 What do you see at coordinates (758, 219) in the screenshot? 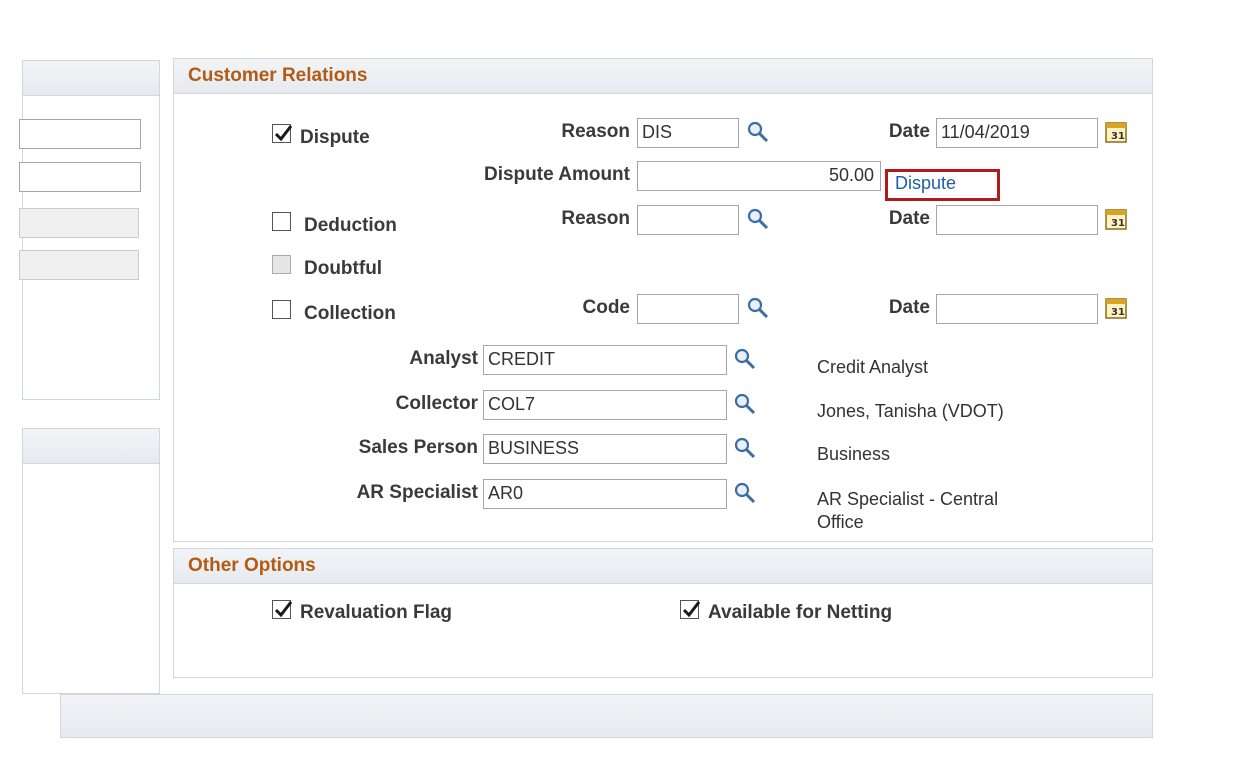
I see `deduction-reason-lookup-icon` at bounding box center [758, 219].